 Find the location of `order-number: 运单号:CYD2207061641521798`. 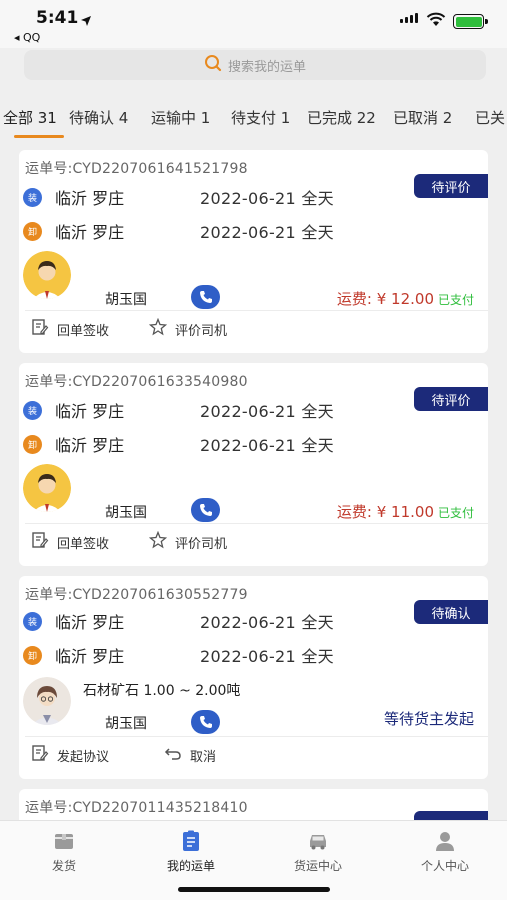

order-number: 运单号:CYD2207061641521798 is located at coordinates (136, 169).